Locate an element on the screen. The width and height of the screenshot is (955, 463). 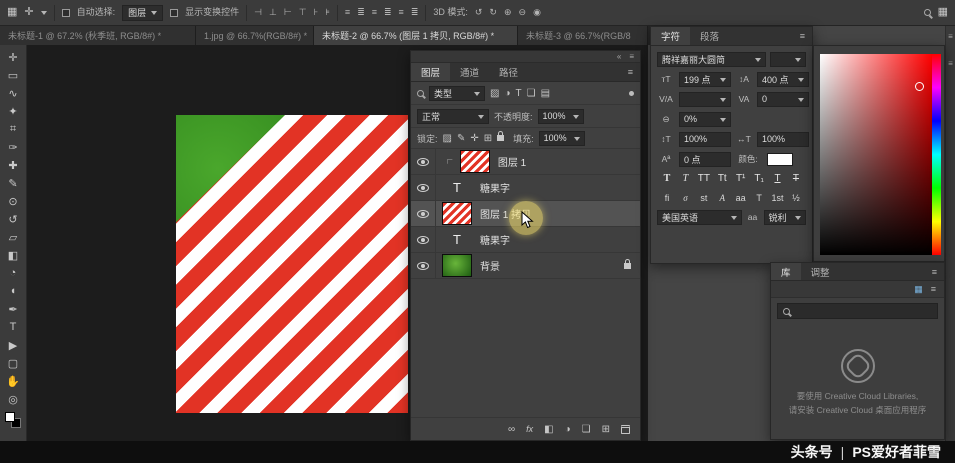
layer-style-icon: fx is located at coordinates (529, 429).